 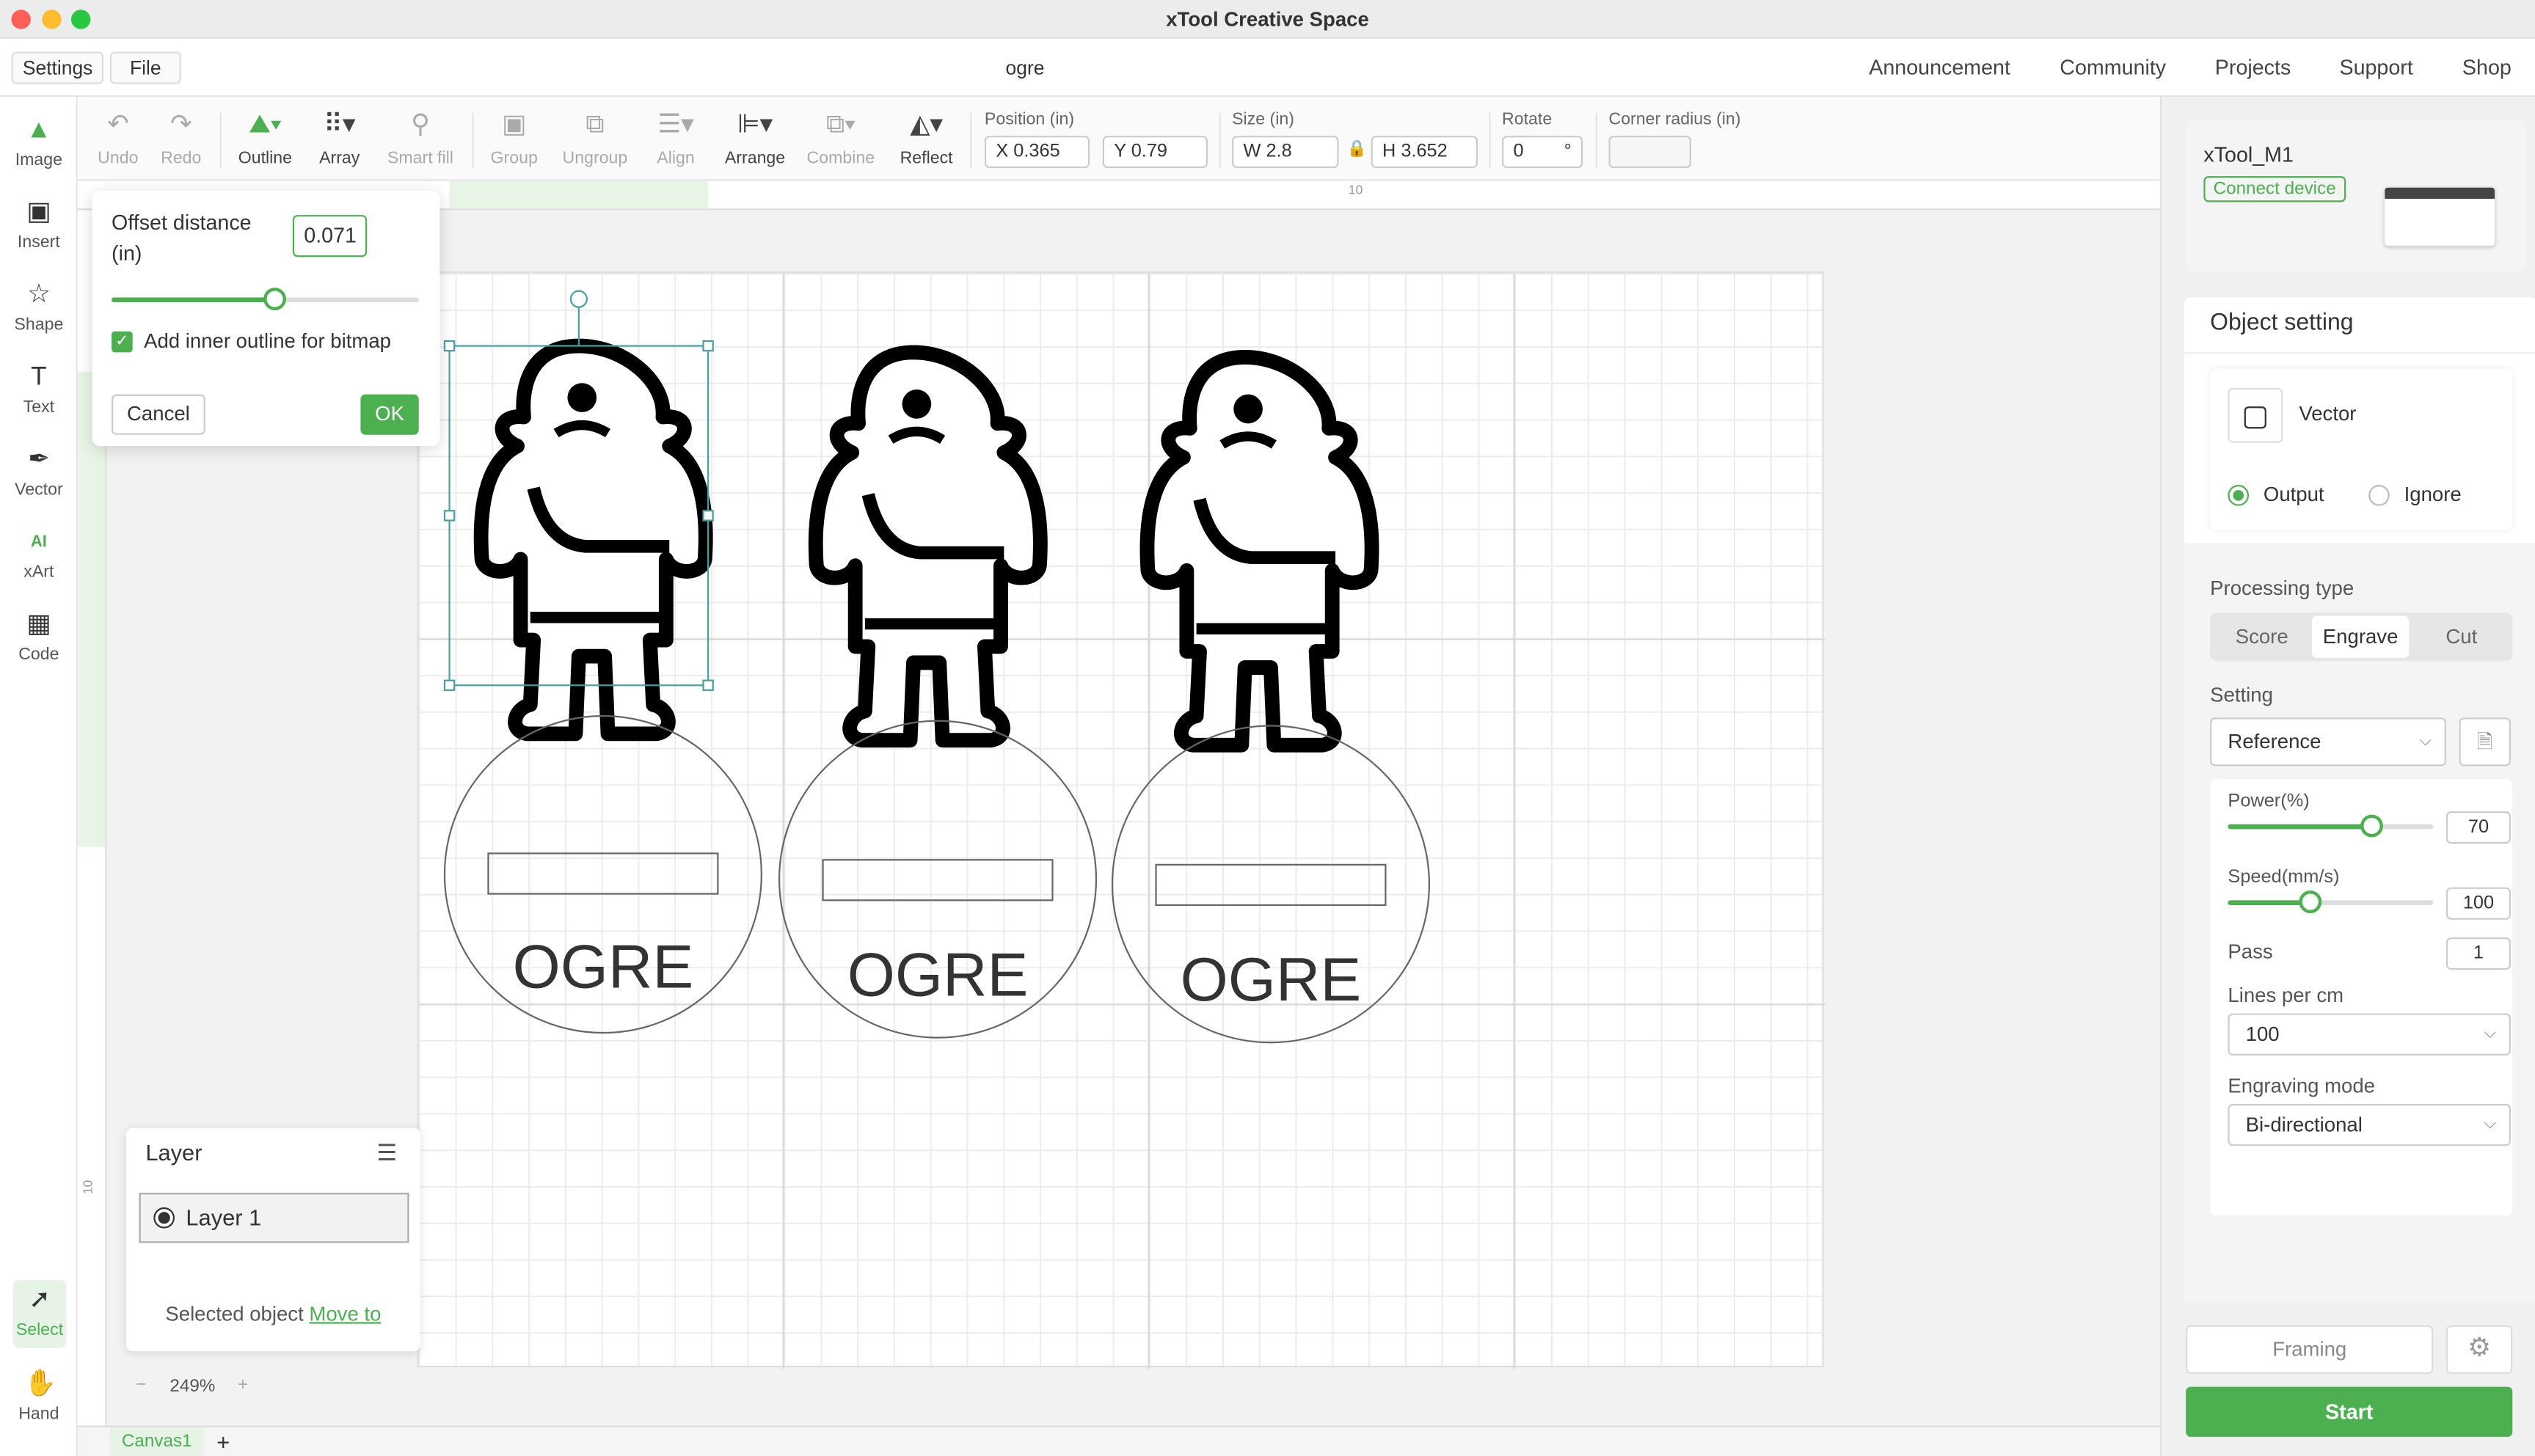 I want to click on connect-device-button: Connect device, so click(x=2274, y=189).